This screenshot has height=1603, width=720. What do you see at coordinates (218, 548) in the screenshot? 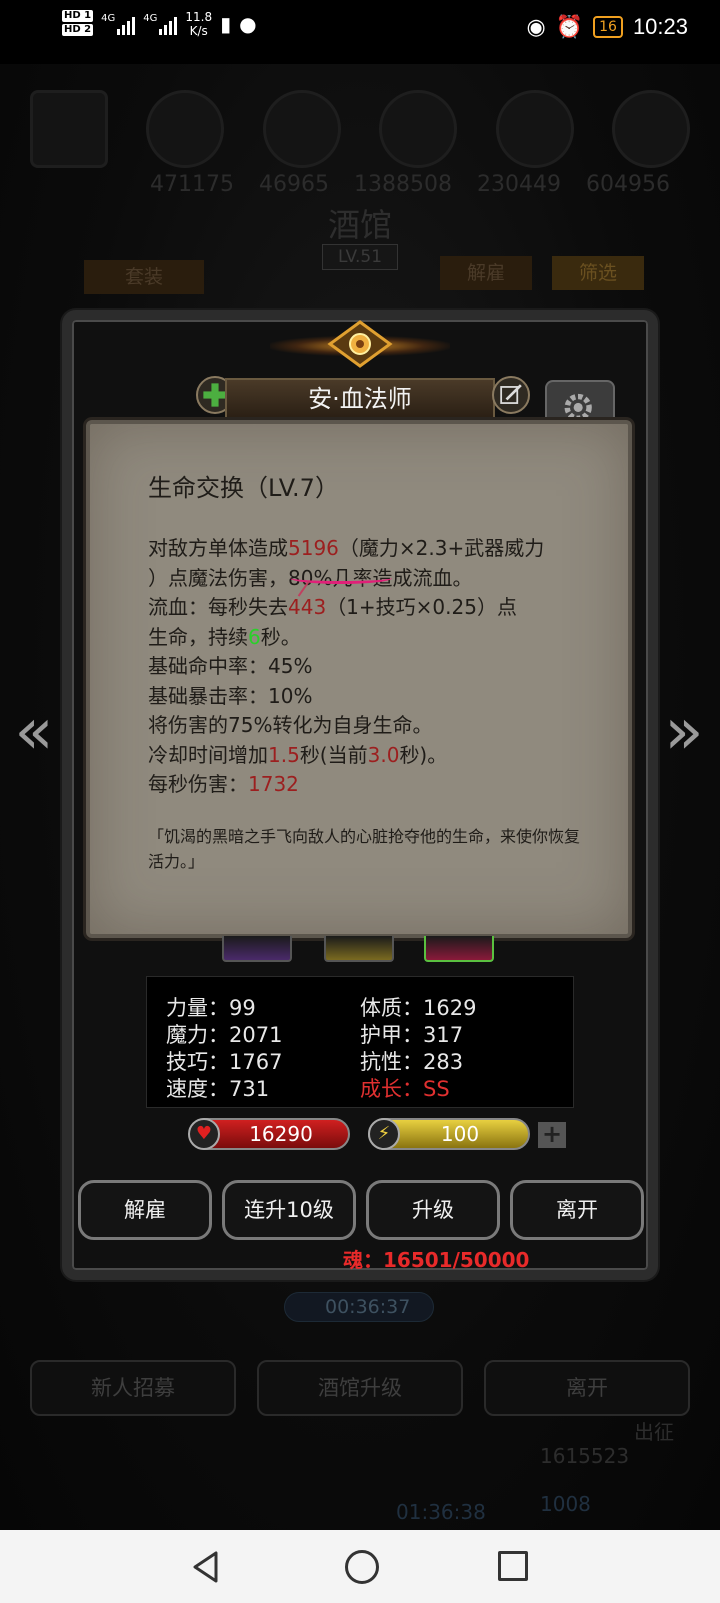
I see `skill-text: 对敌方单体造成` at bounding box center [218, 548].